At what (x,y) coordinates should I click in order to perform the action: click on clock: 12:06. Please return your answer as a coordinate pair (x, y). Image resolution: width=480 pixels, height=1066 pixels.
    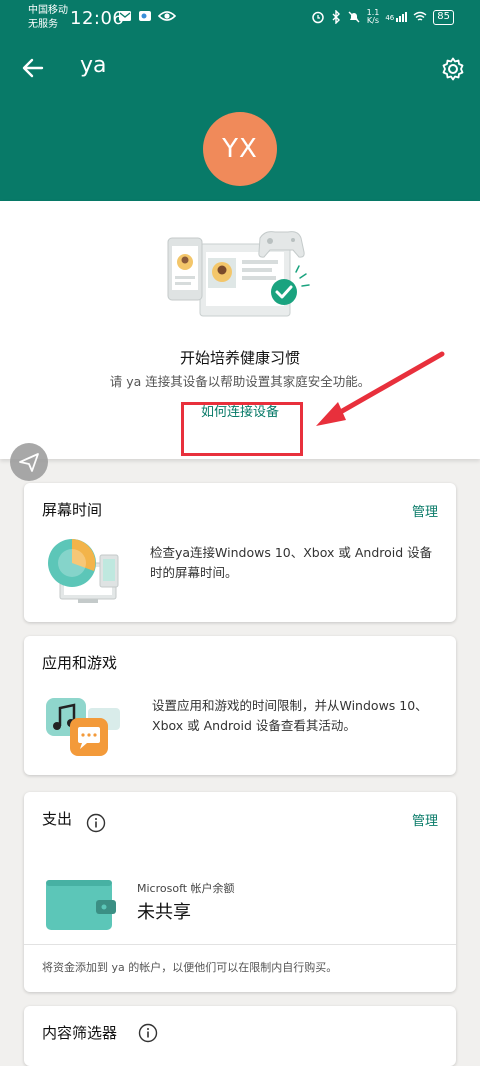
    Looking at the image, I should click on (97, 18).